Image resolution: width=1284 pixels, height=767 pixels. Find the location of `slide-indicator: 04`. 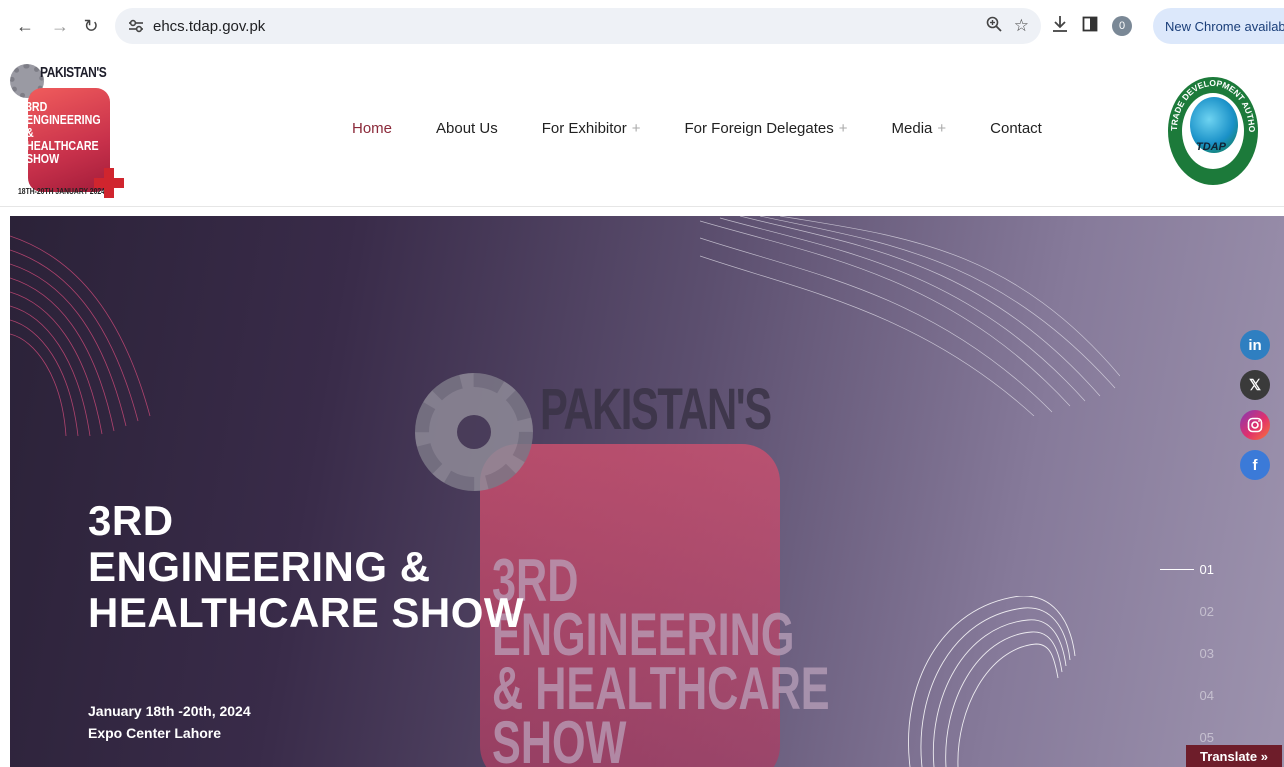

slide-indicator: 04 is located at coordinates (1184, 695).